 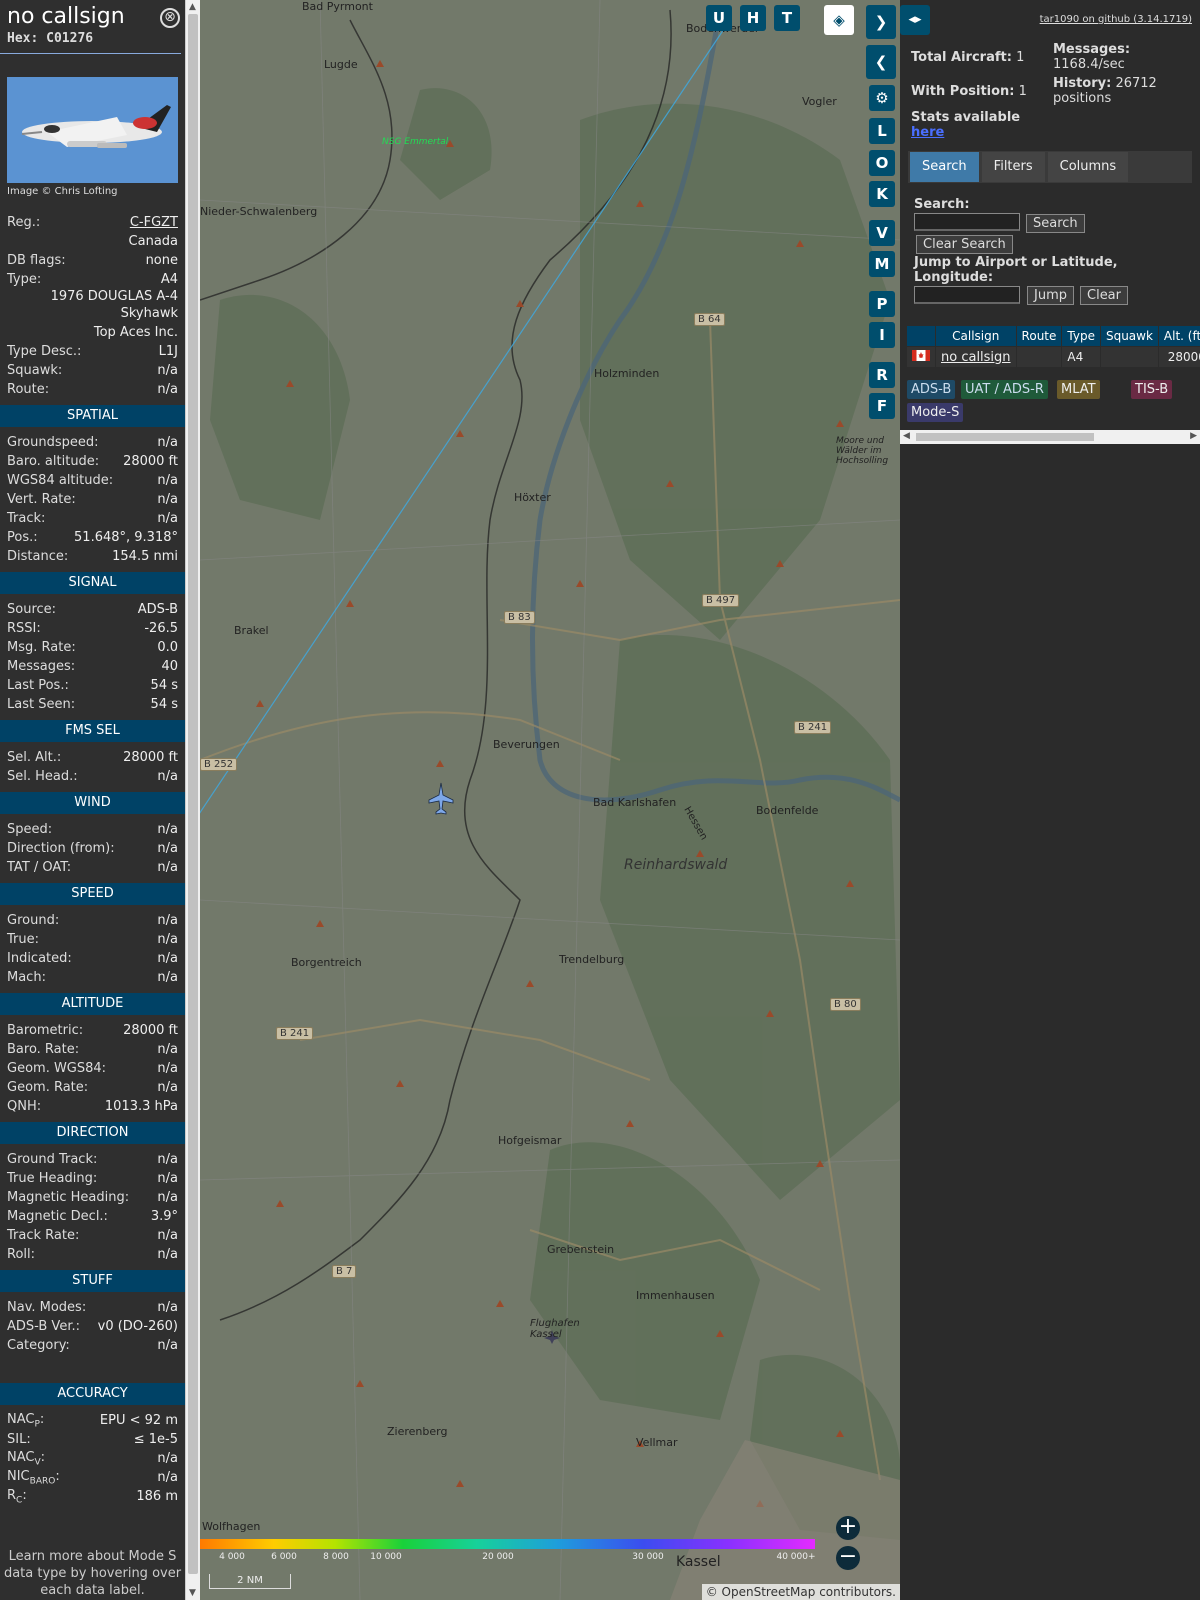 What do you see at coordinates (927, 132) in the screenshot?
I see `stats-here-link: here` at bounding box center [927, 132].